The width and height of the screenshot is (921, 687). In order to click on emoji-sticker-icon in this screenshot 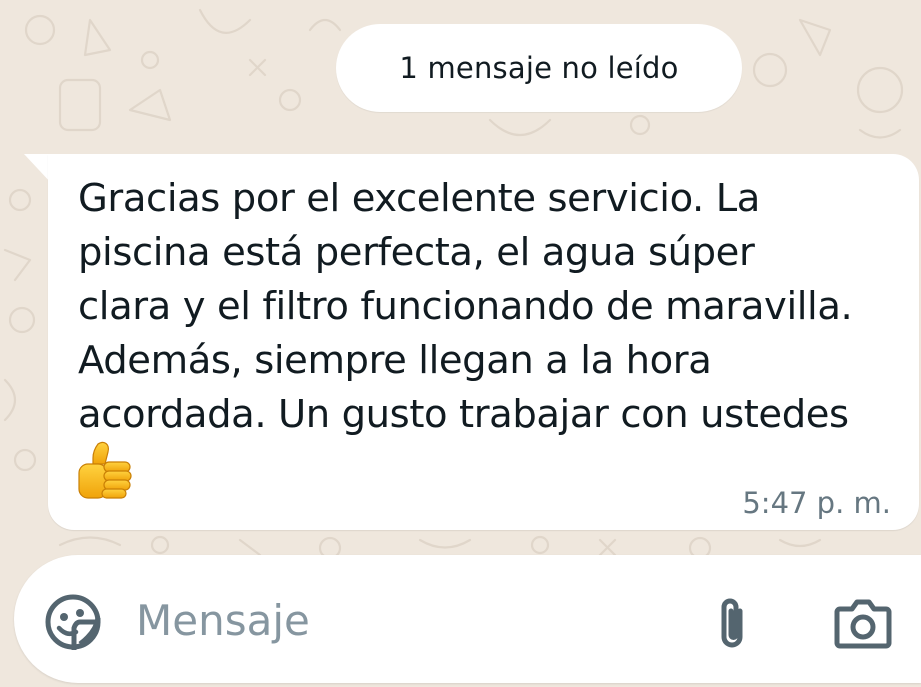, I will do `click(73, 622)`.